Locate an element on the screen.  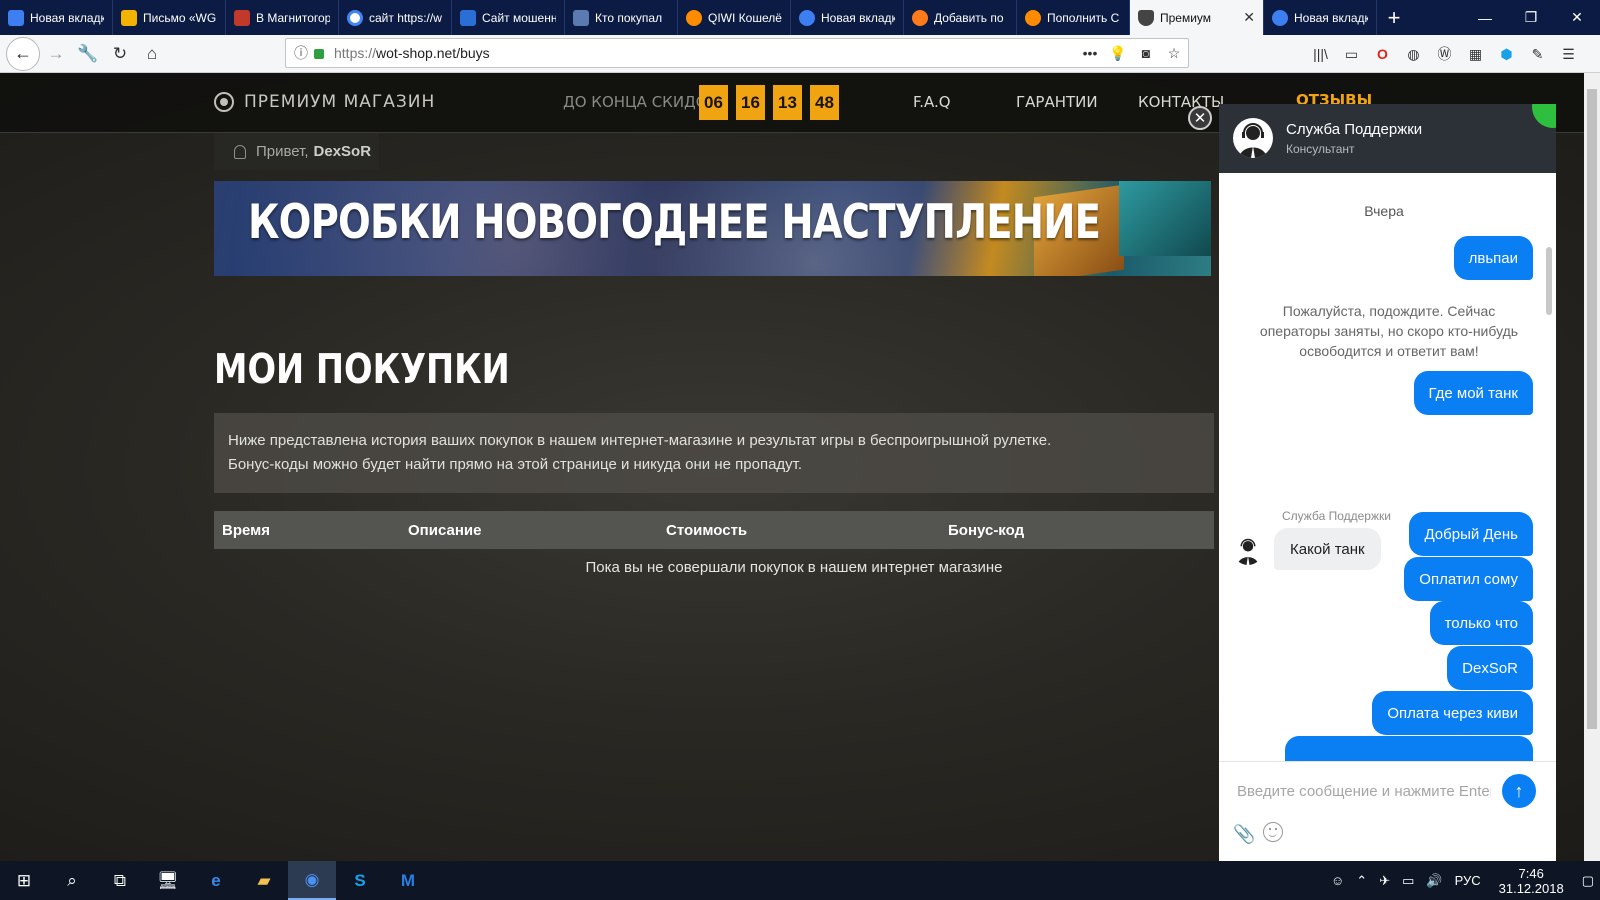
browser-tab: QIWI Кошелё is located at coordinates (734, 17).